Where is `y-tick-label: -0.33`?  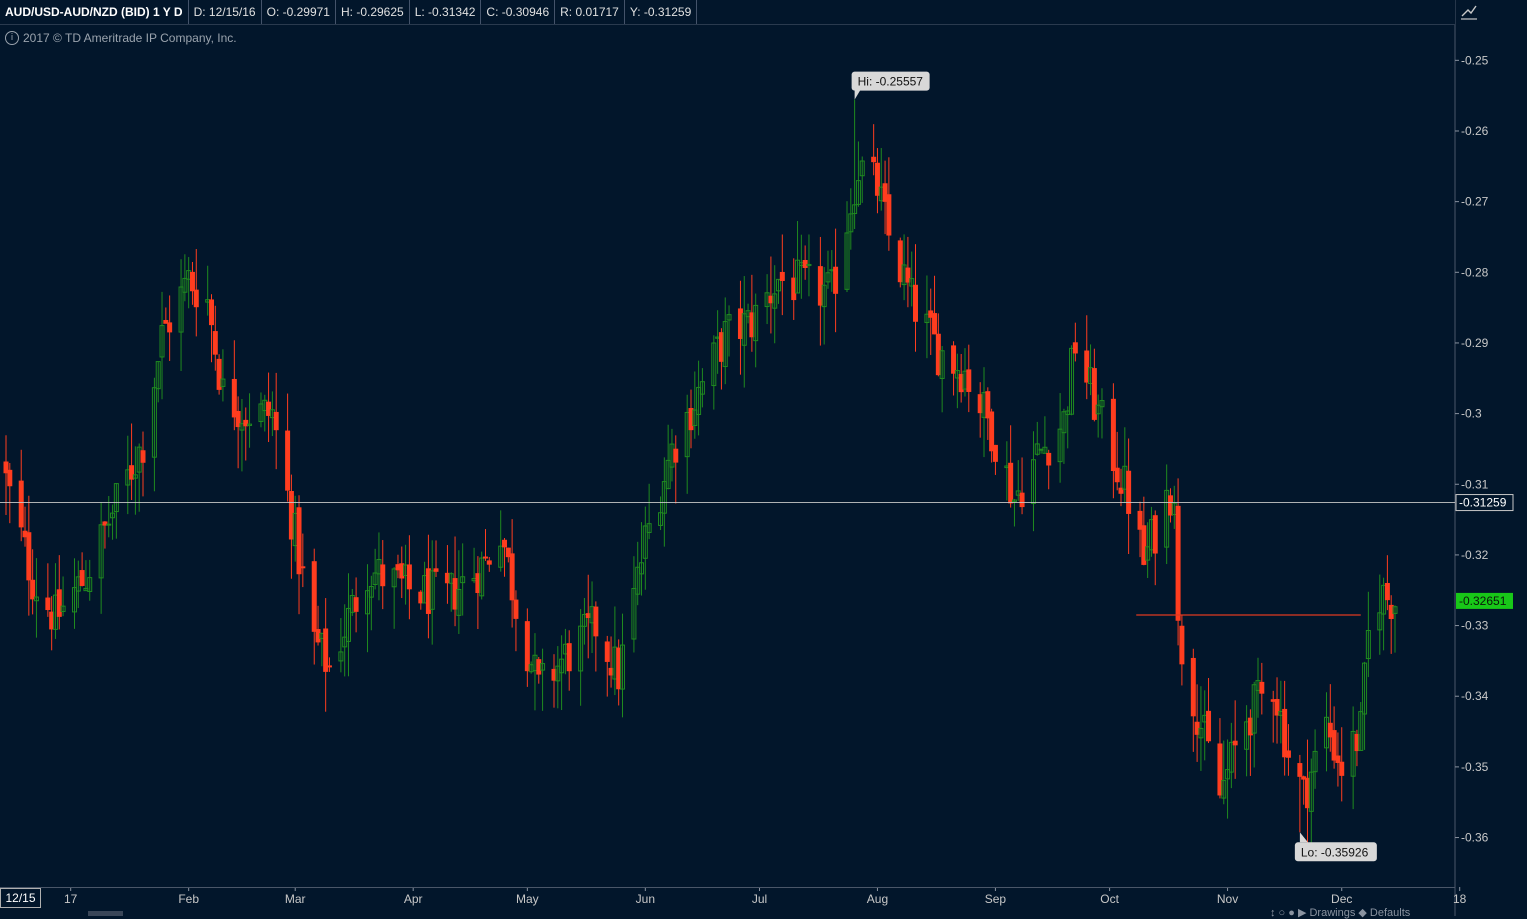 y-tick-label: -0.33 is located at coordinates (1475, 626).